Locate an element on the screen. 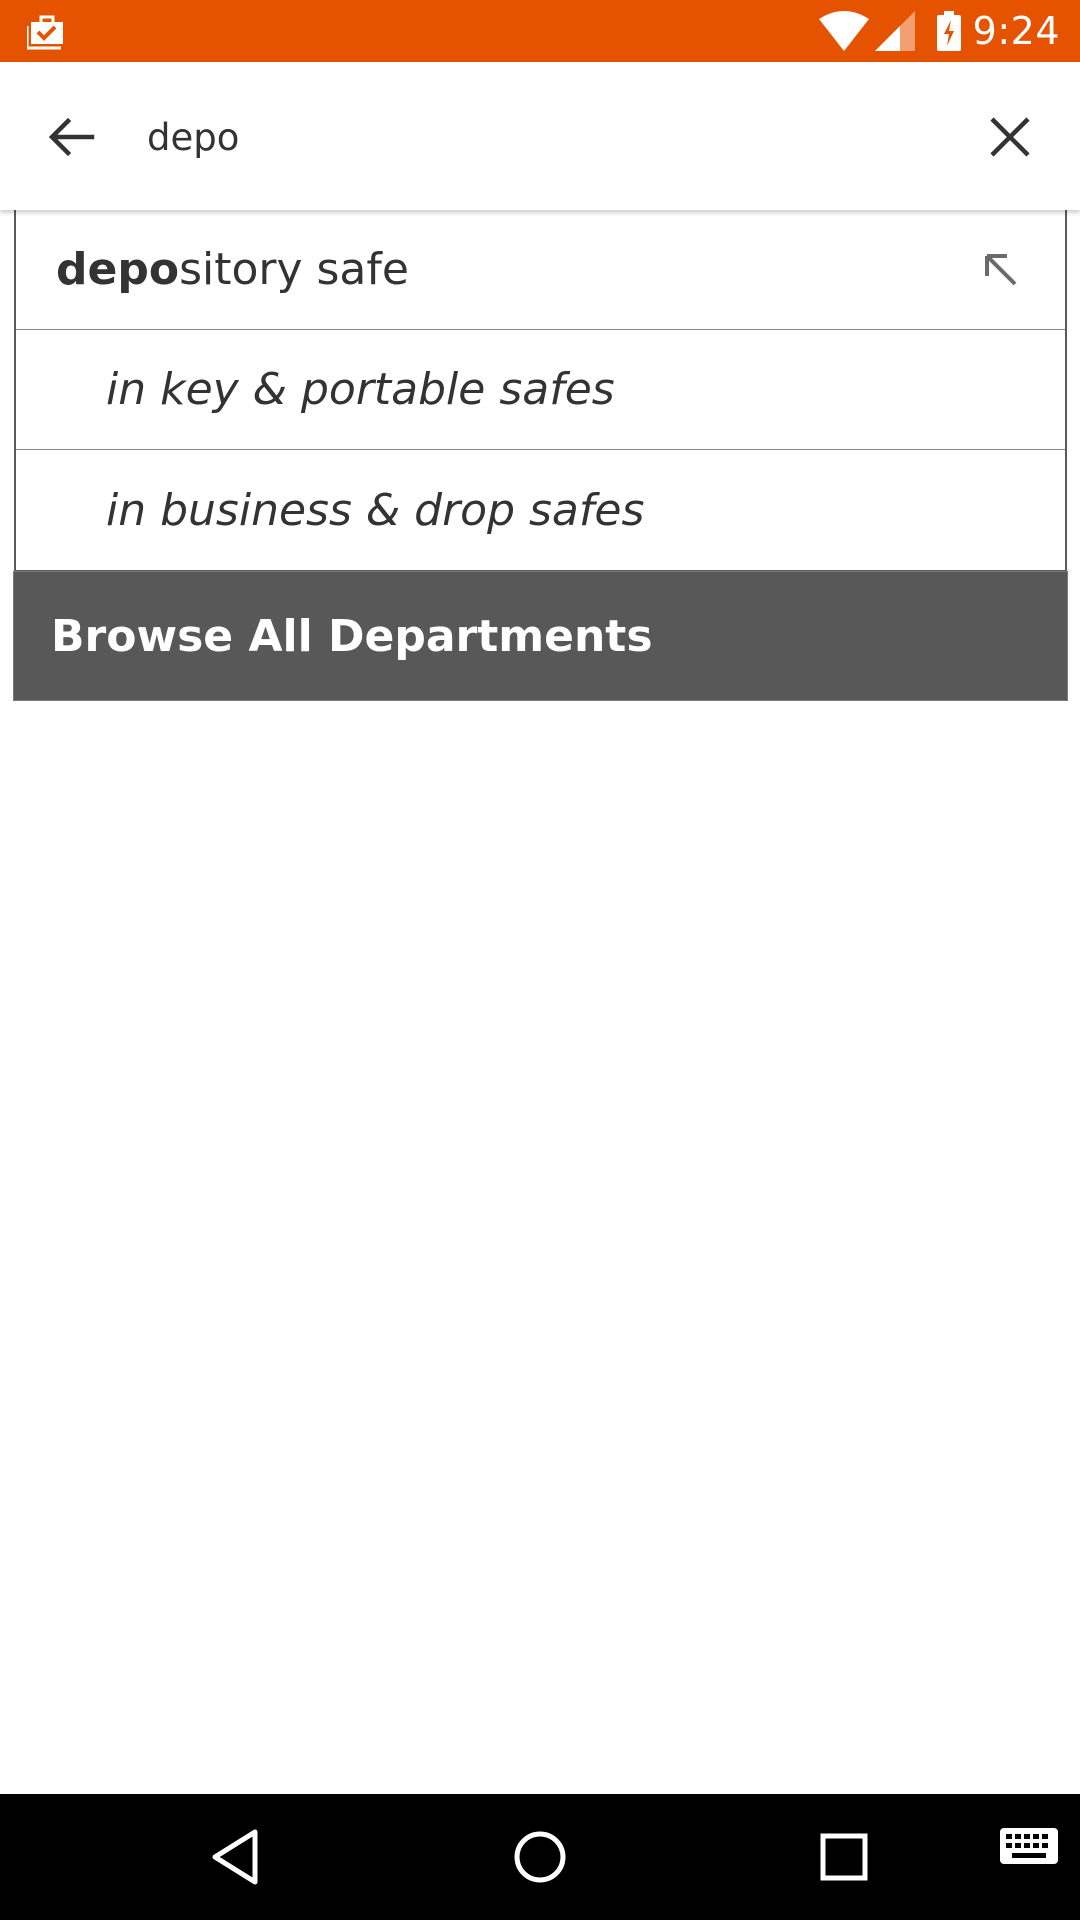 The image size is (1080, 1920). wifi-icon is located at coordinates (843, 31).